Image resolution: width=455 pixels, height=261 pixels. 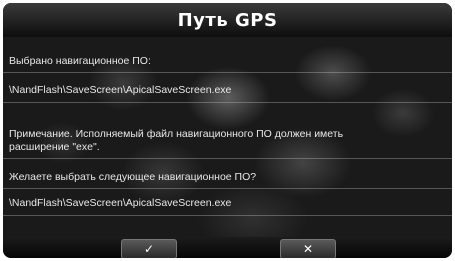 What do you see at coordinates (227, 247) in the screenshot?
I see `button-bar` at bounding box center [227, 247].